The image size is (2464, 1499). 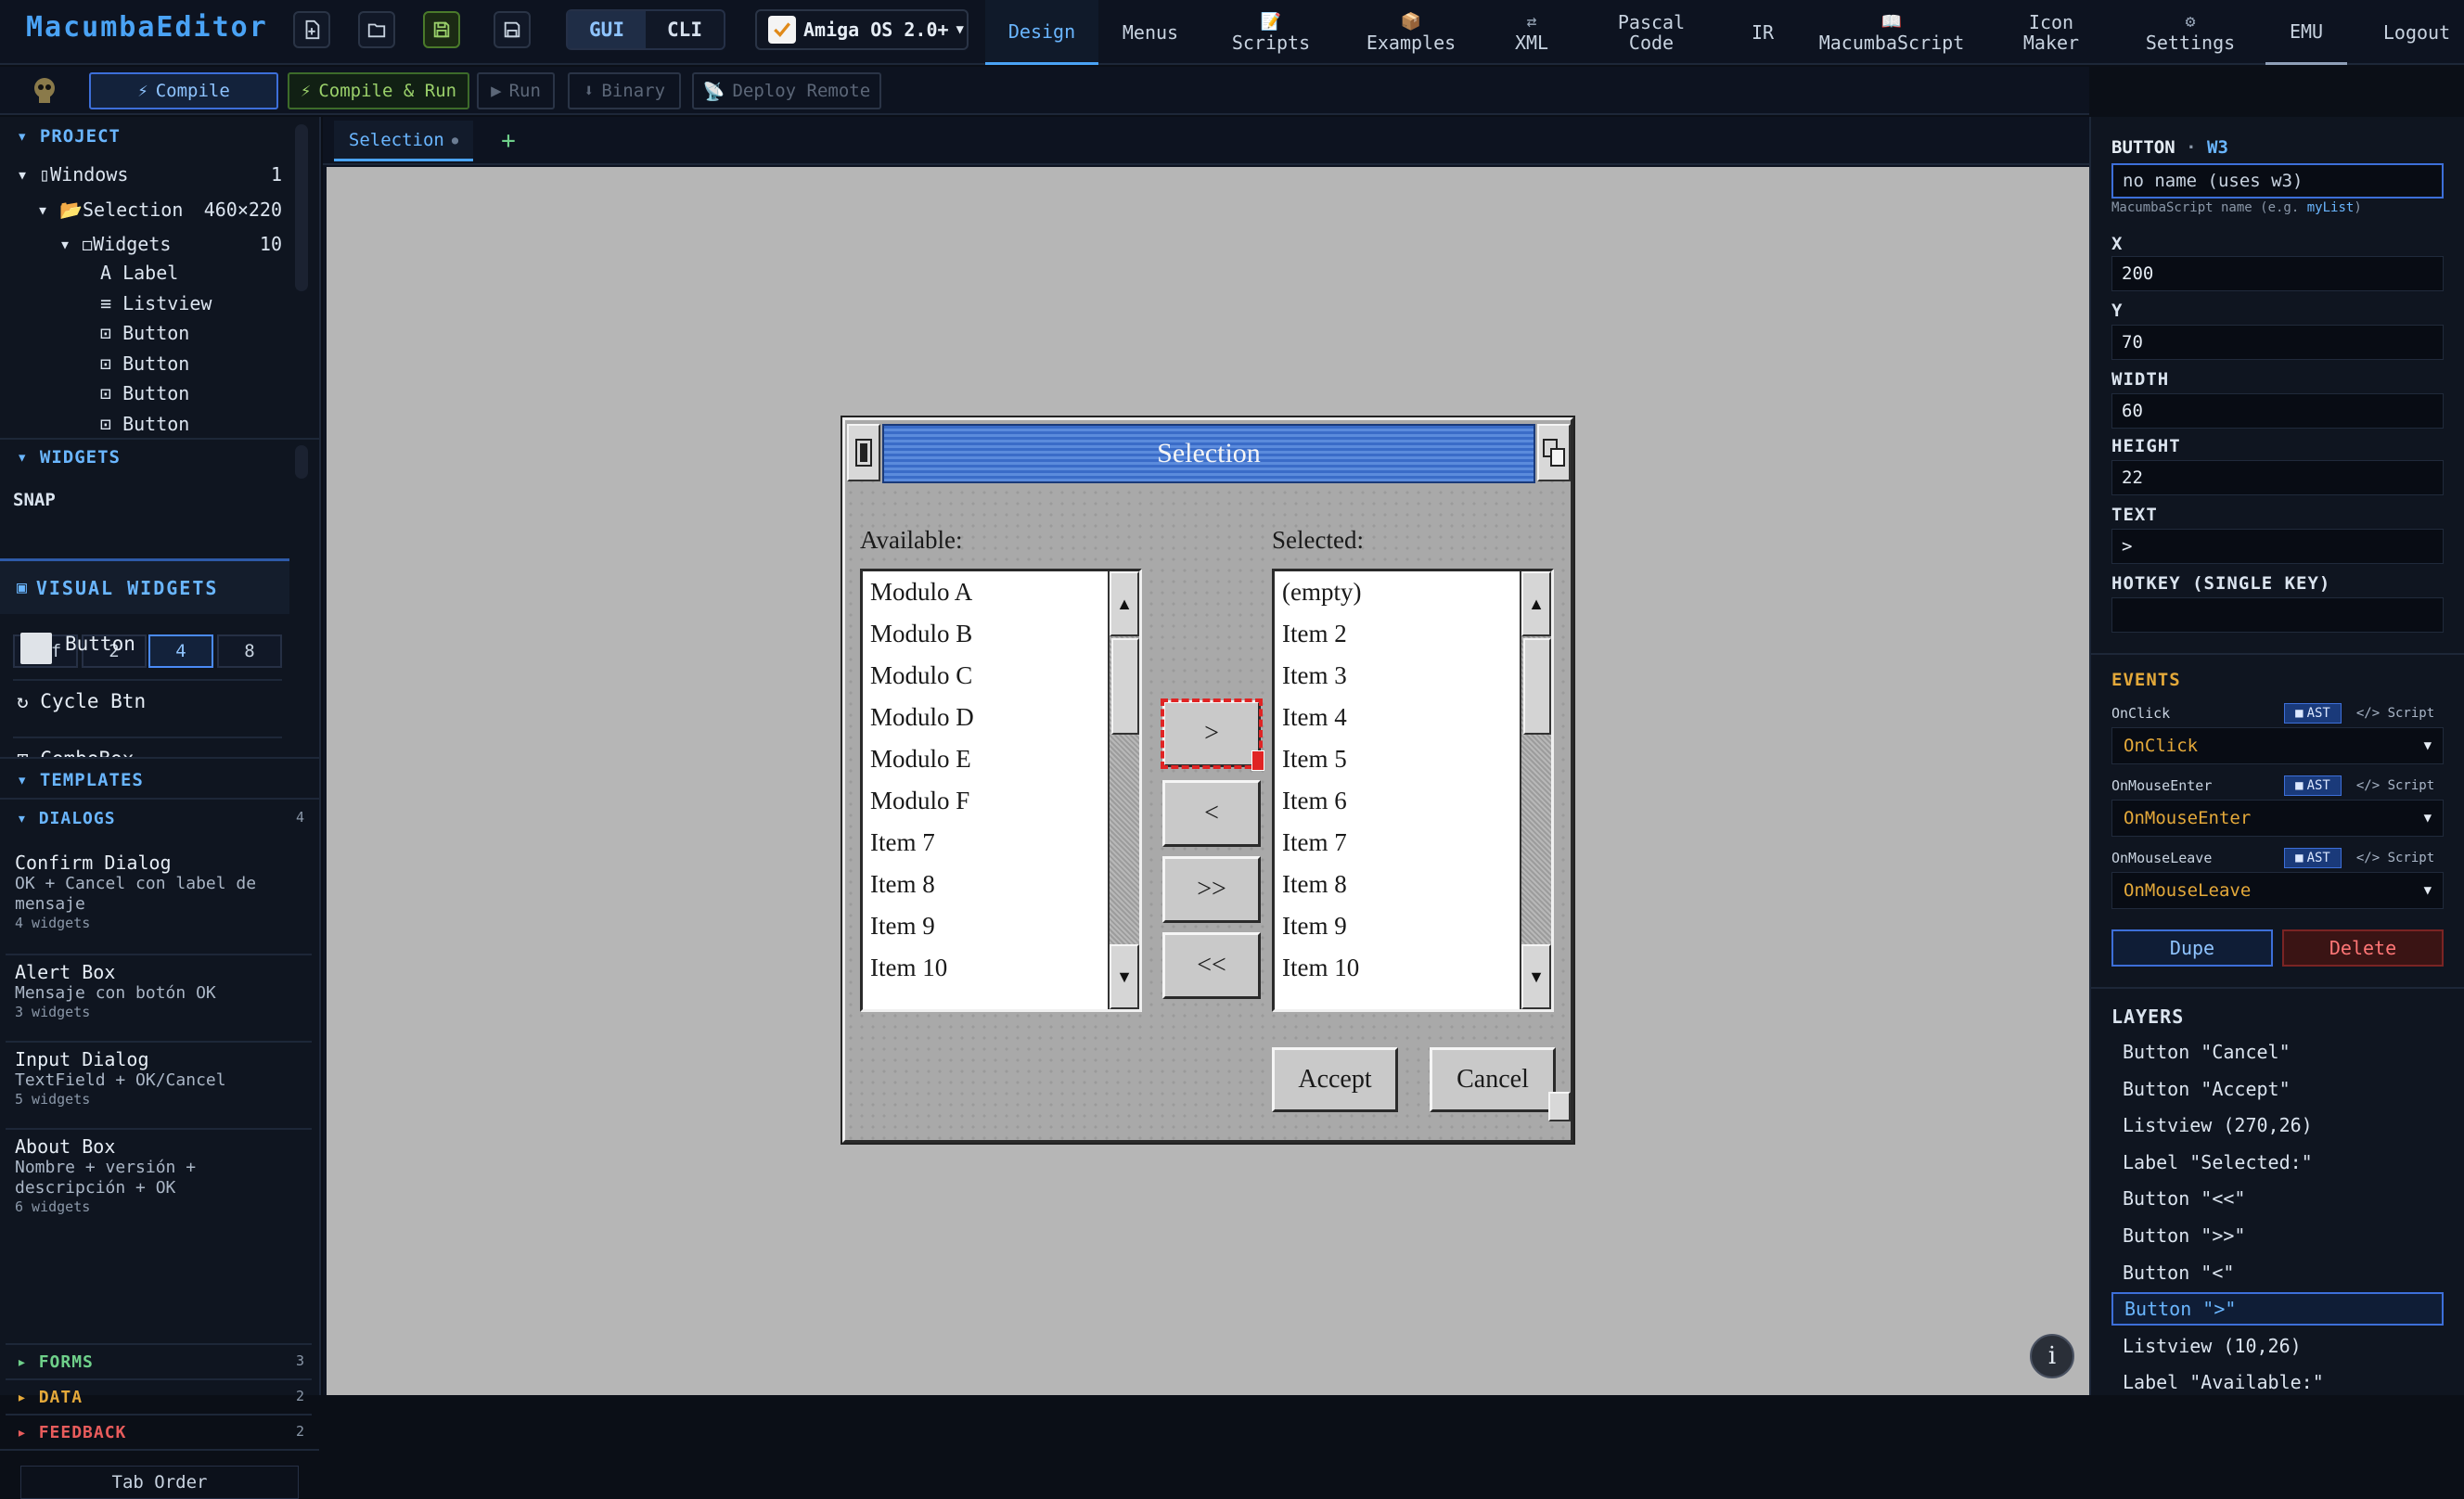 What do you see at coordinates (1211, 965) in the screenshot?
I see `remove-all-button: <<` at bounding box center [1211, 965].